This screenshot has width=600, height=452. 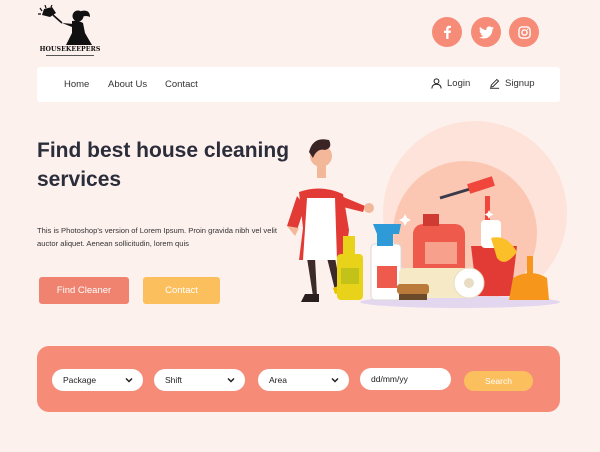 I want to click on signup-link: Signup, so click(x=512, y=83).